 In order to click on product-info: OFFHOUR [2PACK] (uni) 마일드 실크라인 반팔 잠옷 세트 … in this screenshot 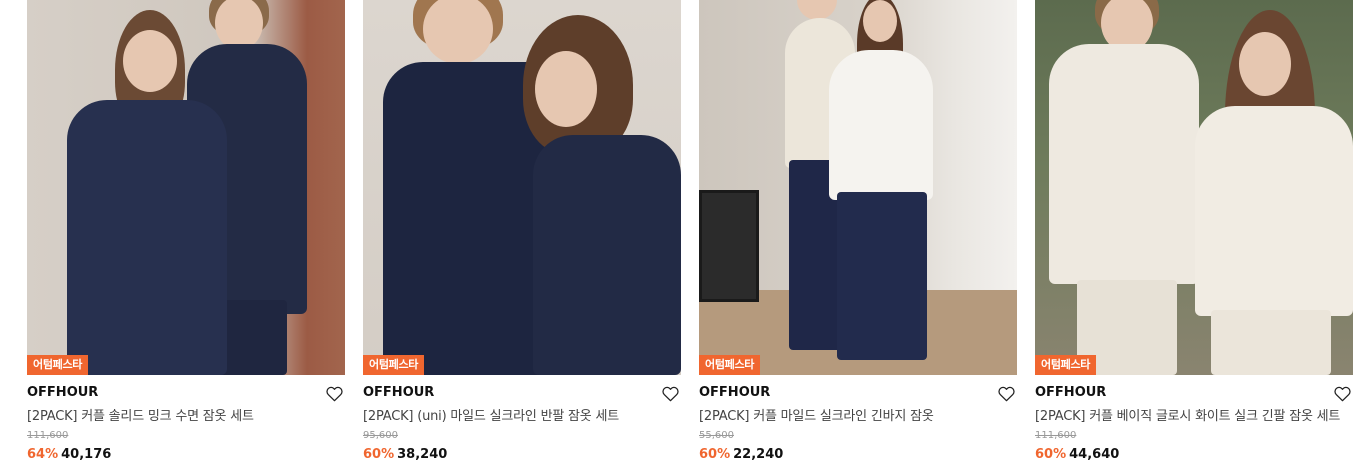, I will do `click(522, 419)`.